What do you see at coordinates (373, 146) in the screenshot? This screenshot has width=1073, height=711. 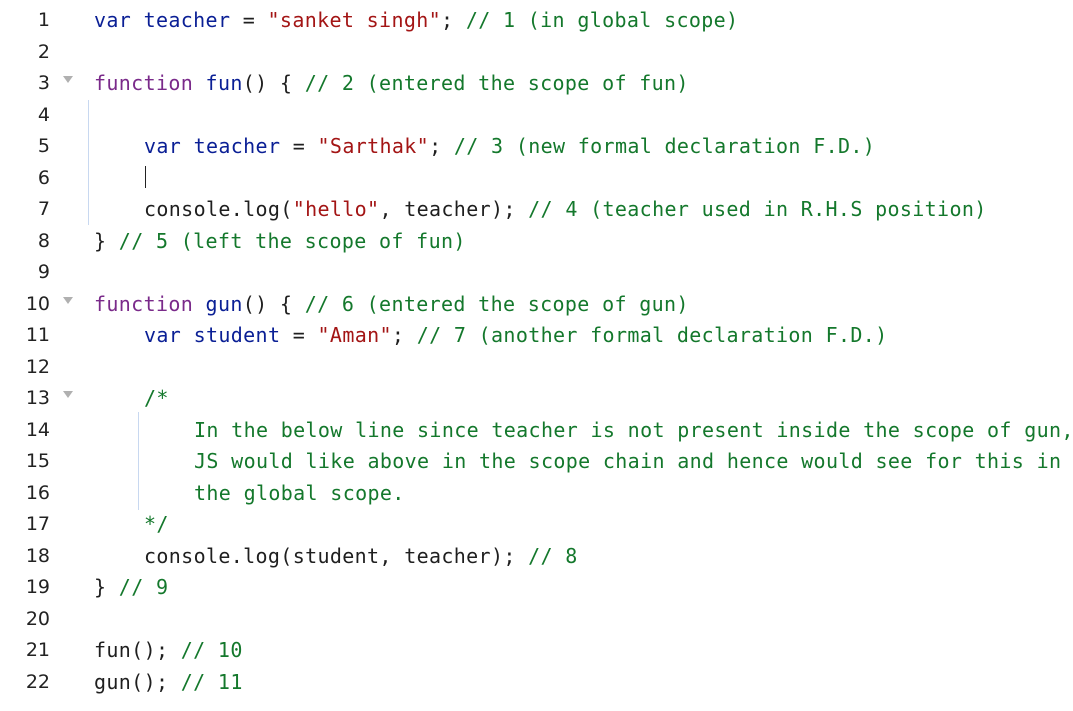 I see `code-token: "Sarthak"` at bounding box center [373, 146].